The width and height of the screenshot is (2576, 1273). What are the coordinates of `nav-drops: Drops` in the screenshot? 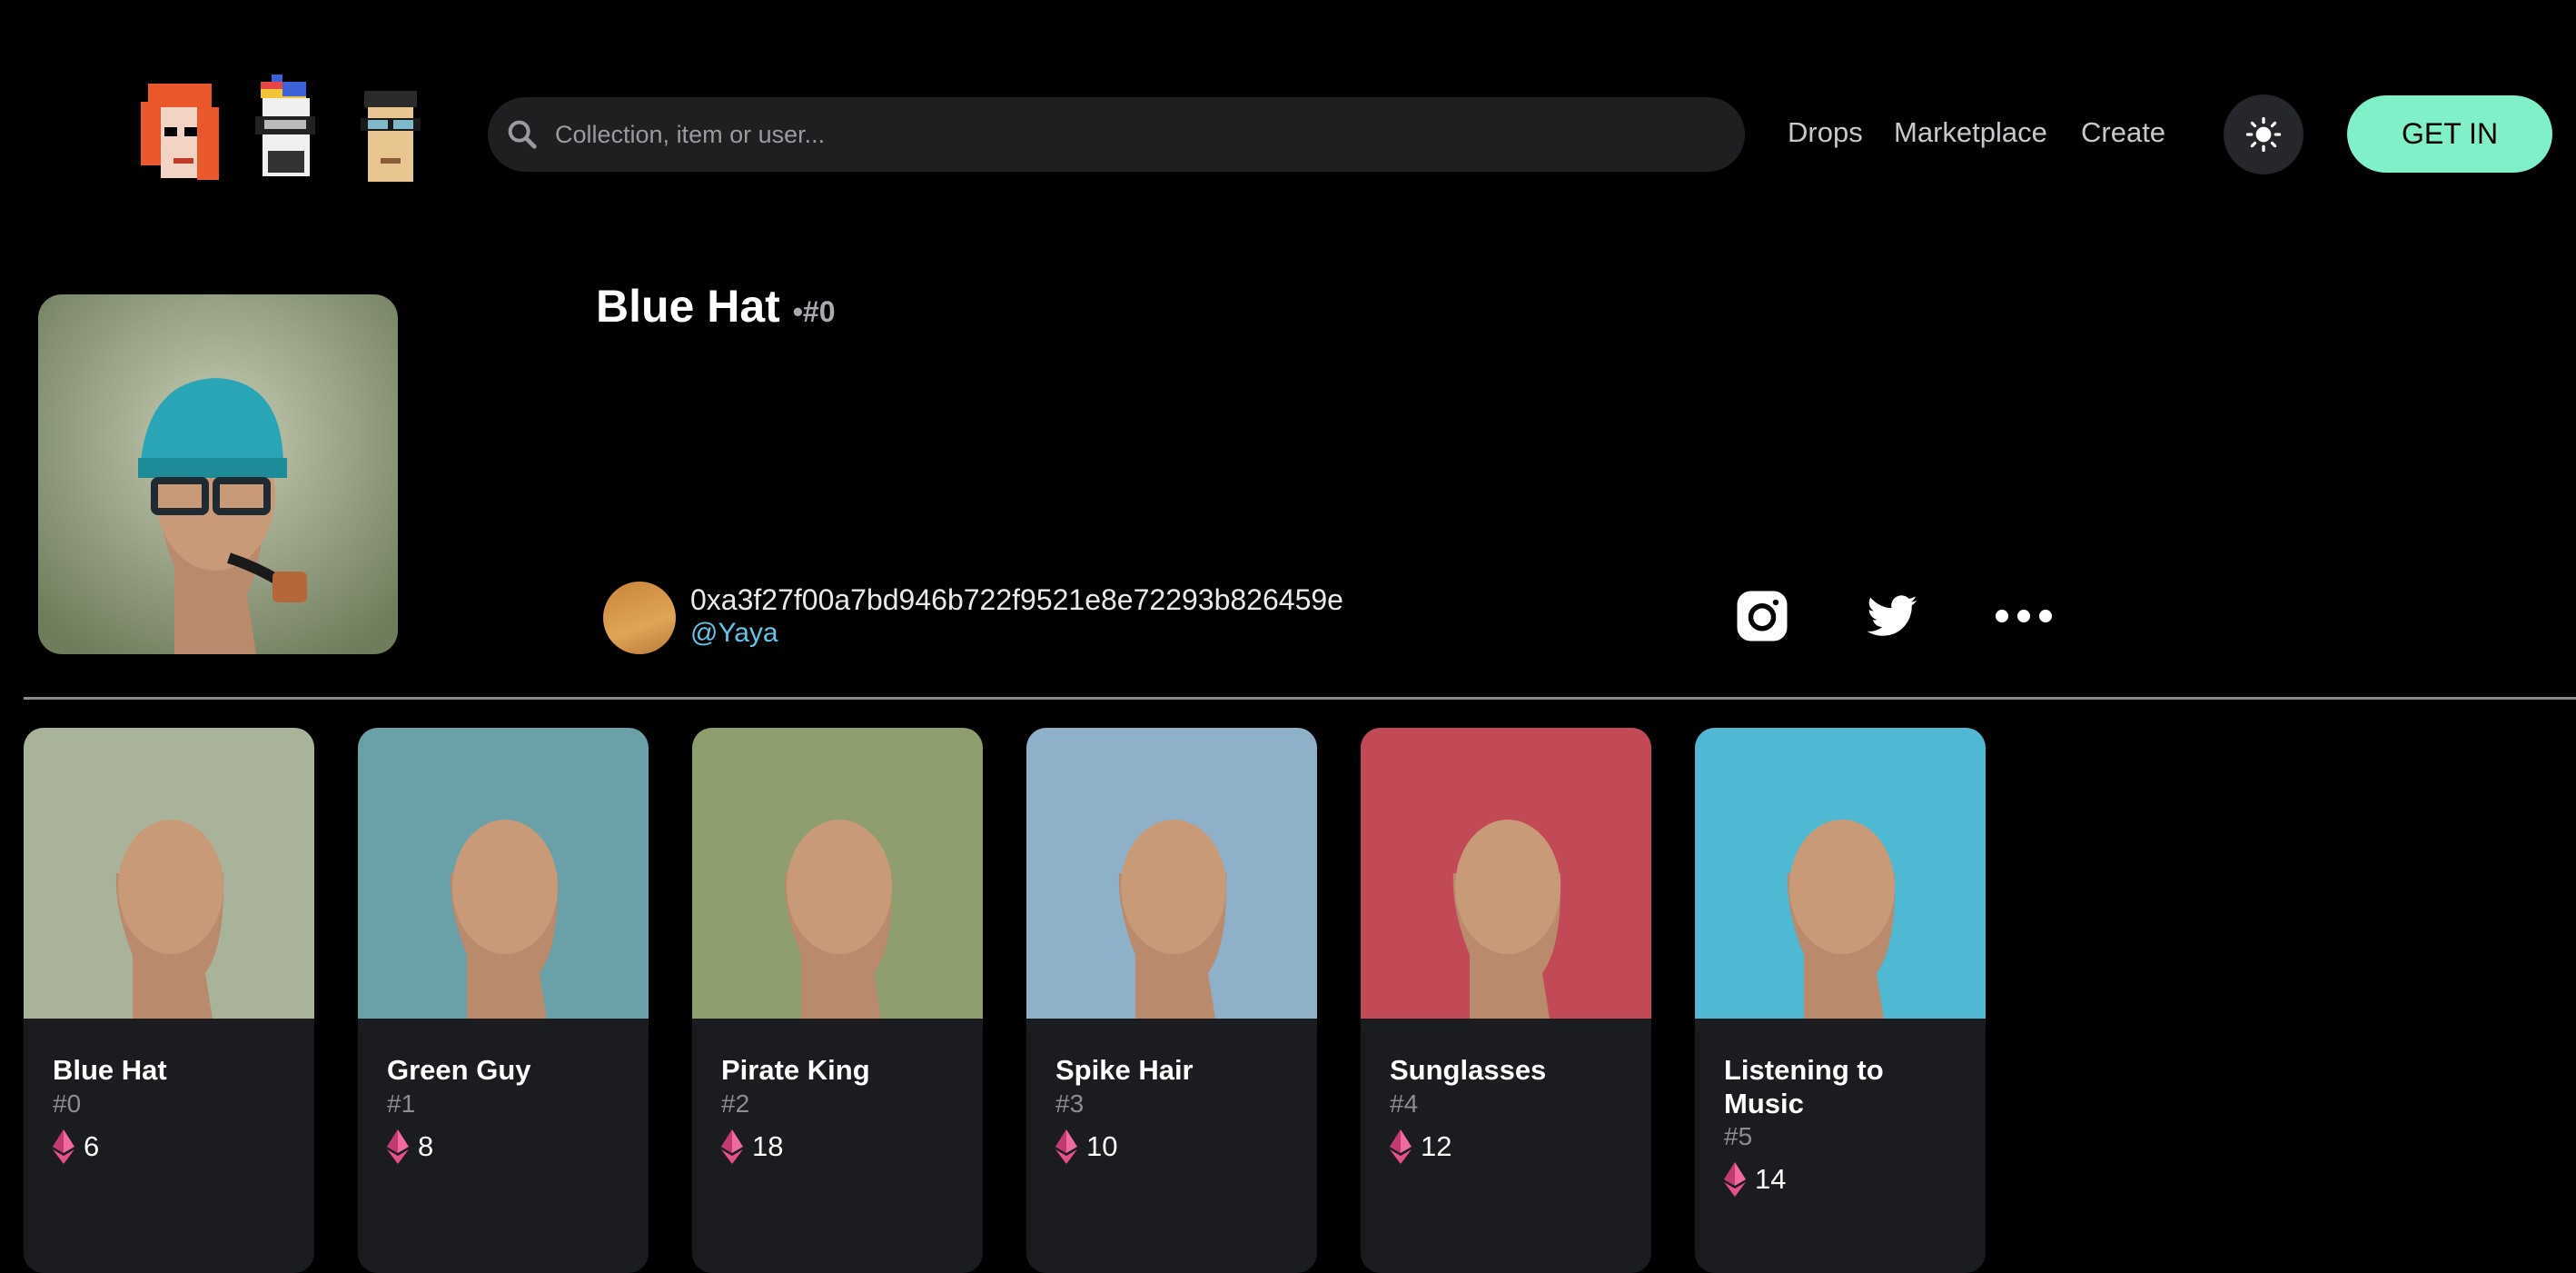 It's located at (1825, 132).